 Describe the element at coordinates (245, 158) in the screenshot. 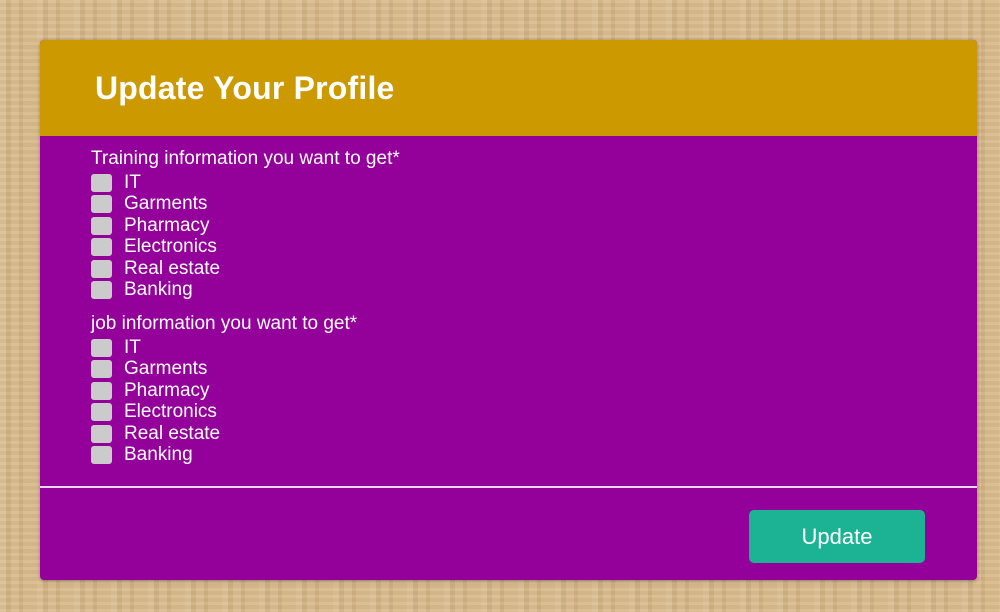

I see `training-info-label: Training information you want to get*` at that location.